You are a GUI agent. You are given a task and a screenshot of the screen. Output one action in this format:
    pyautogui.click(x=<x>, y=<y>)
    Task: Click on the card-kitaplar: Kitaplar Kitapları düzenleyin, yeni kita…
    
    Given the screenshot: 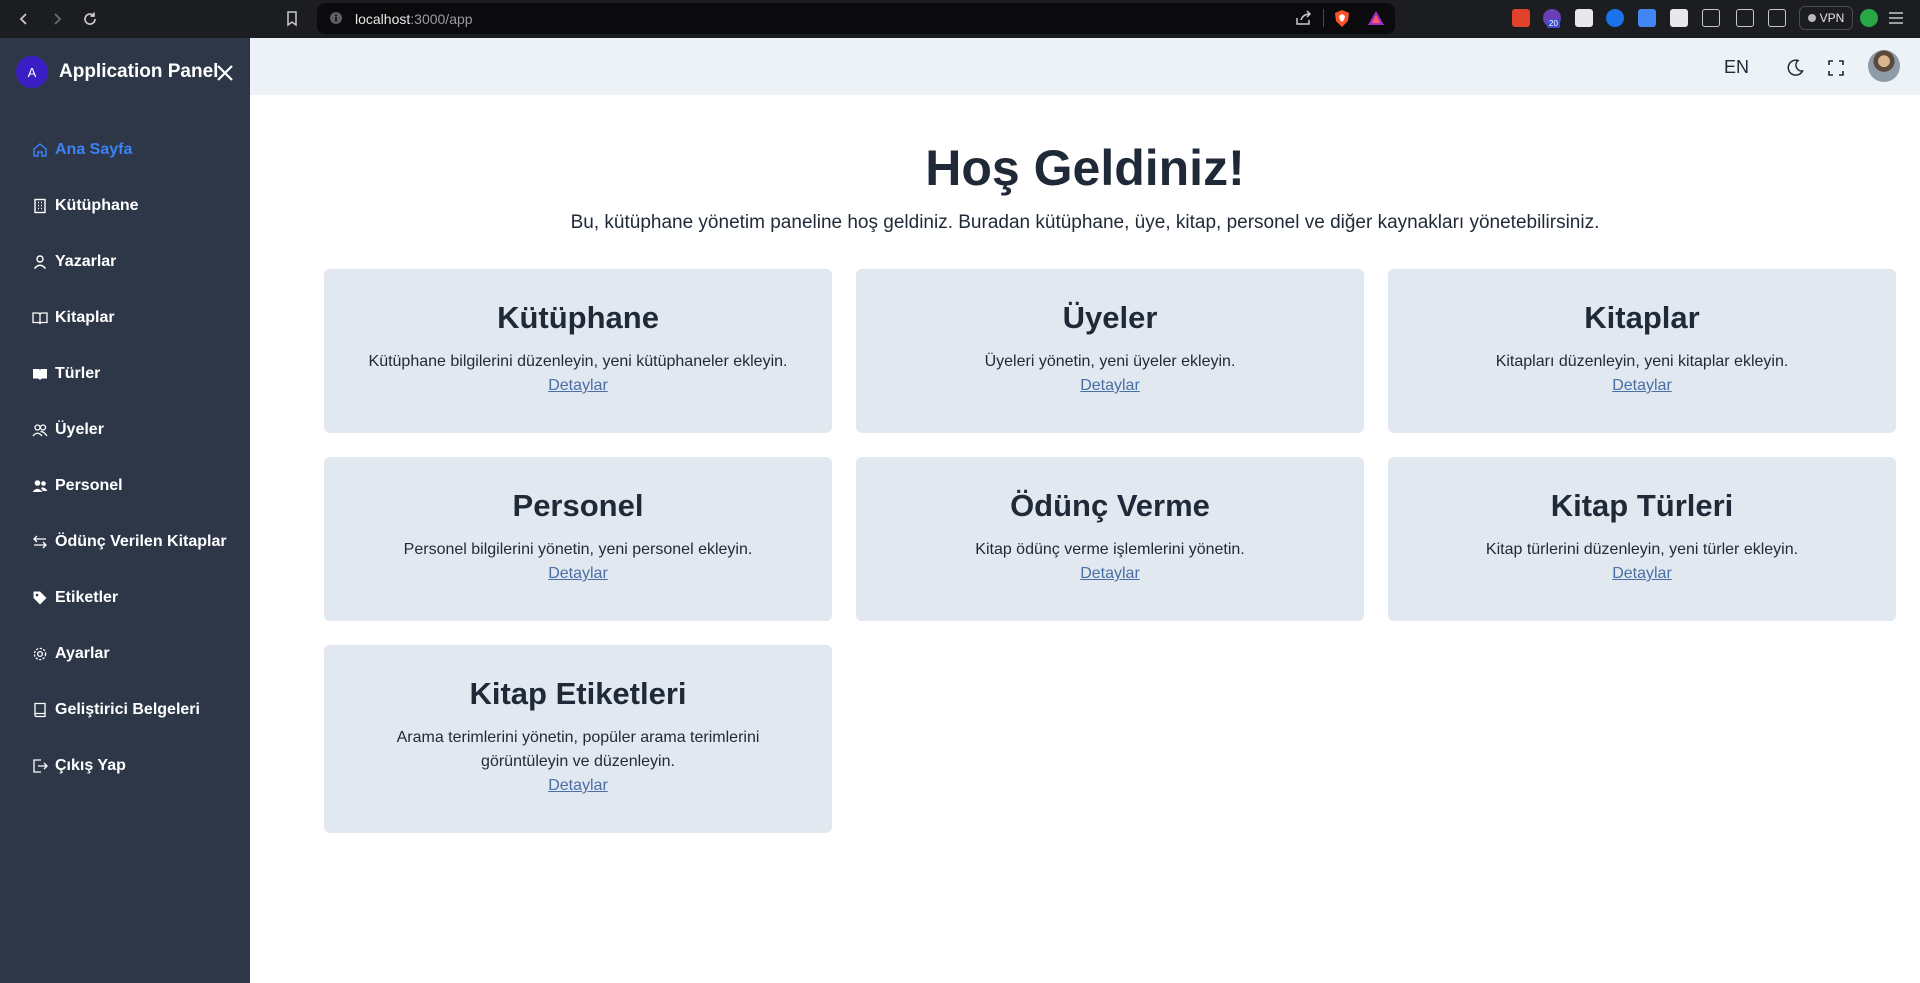 What is the action you would take?
    pyautogui.click(x=1642, y=351)
    